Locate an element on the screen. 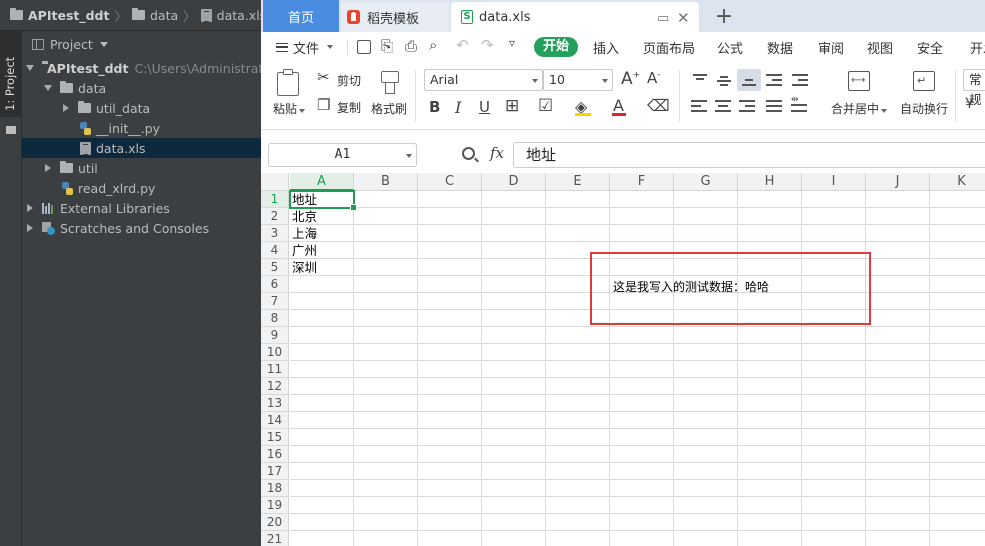 Image resolution: width=985 pixels, height=546 pixels. annotation-cell-text: 这是我写入的测试数据：哈哈 is located at coordinates (691, 286).